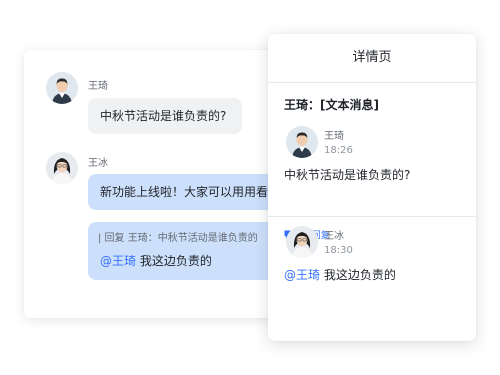 The image size is (500, 375). What do you see at coordinates (331, 105) in the screenshot?
I see `detail-heading: 王琦：[文本消息]` at bounding box center [331, 105].